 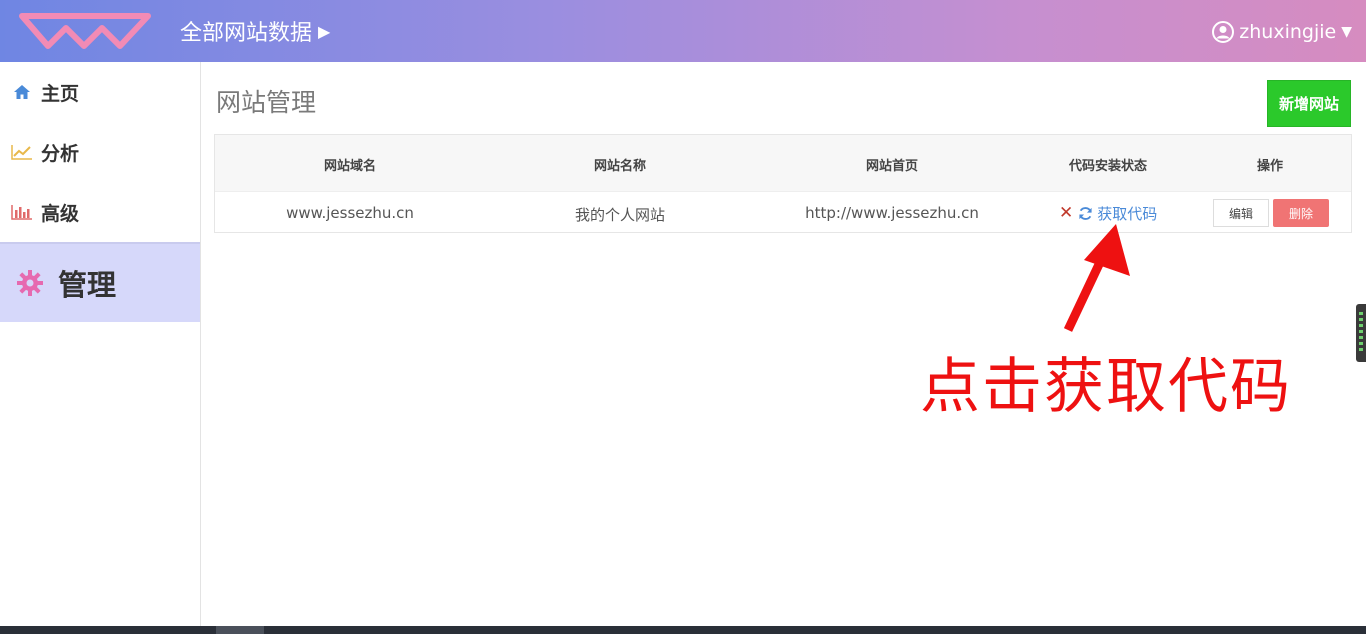 What do you see at coordinates (22, 92) in the screenshot?
I see `home-icon` at bounding box center [22, 92].